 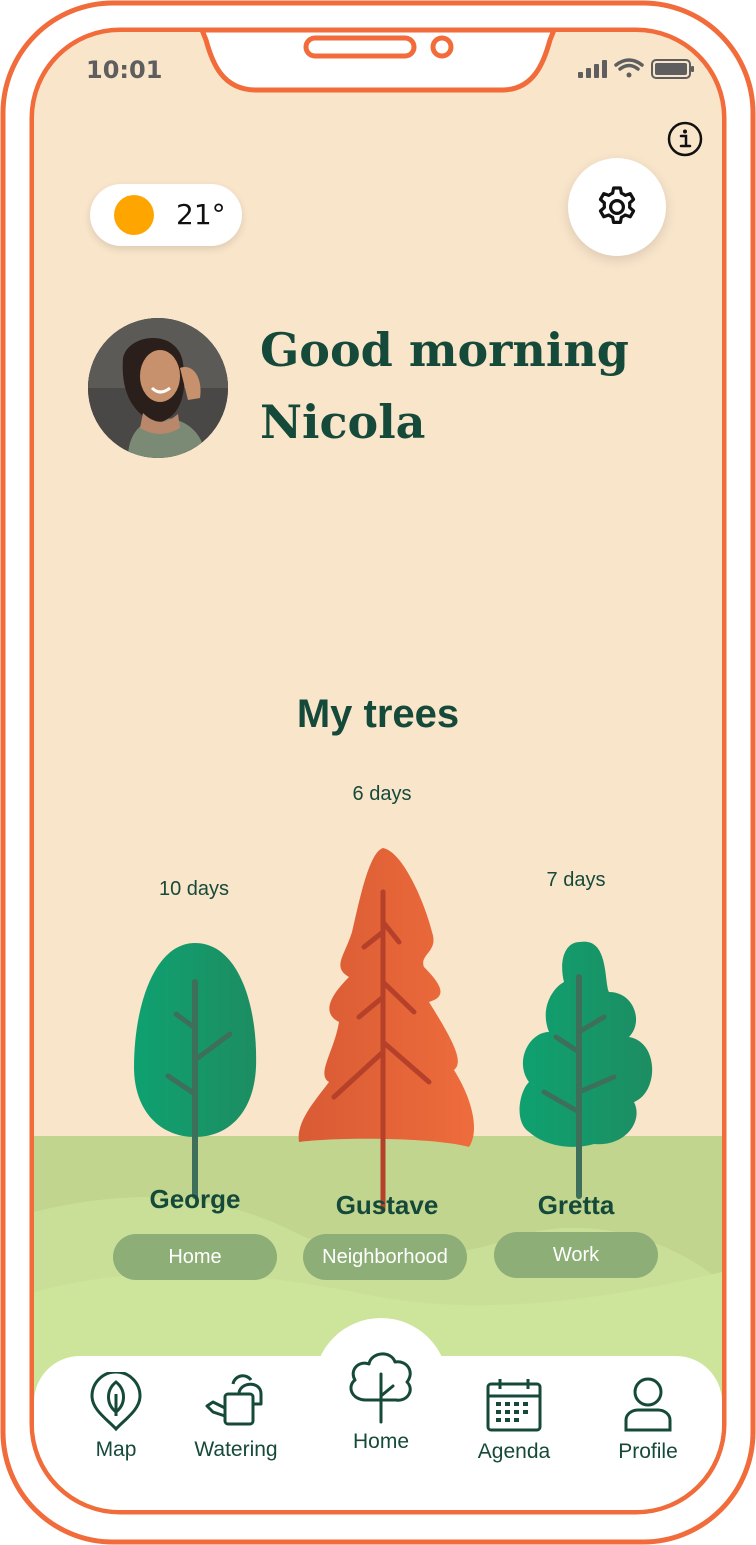 I want to click on calendar-icon, so click(x=514, y=1405).